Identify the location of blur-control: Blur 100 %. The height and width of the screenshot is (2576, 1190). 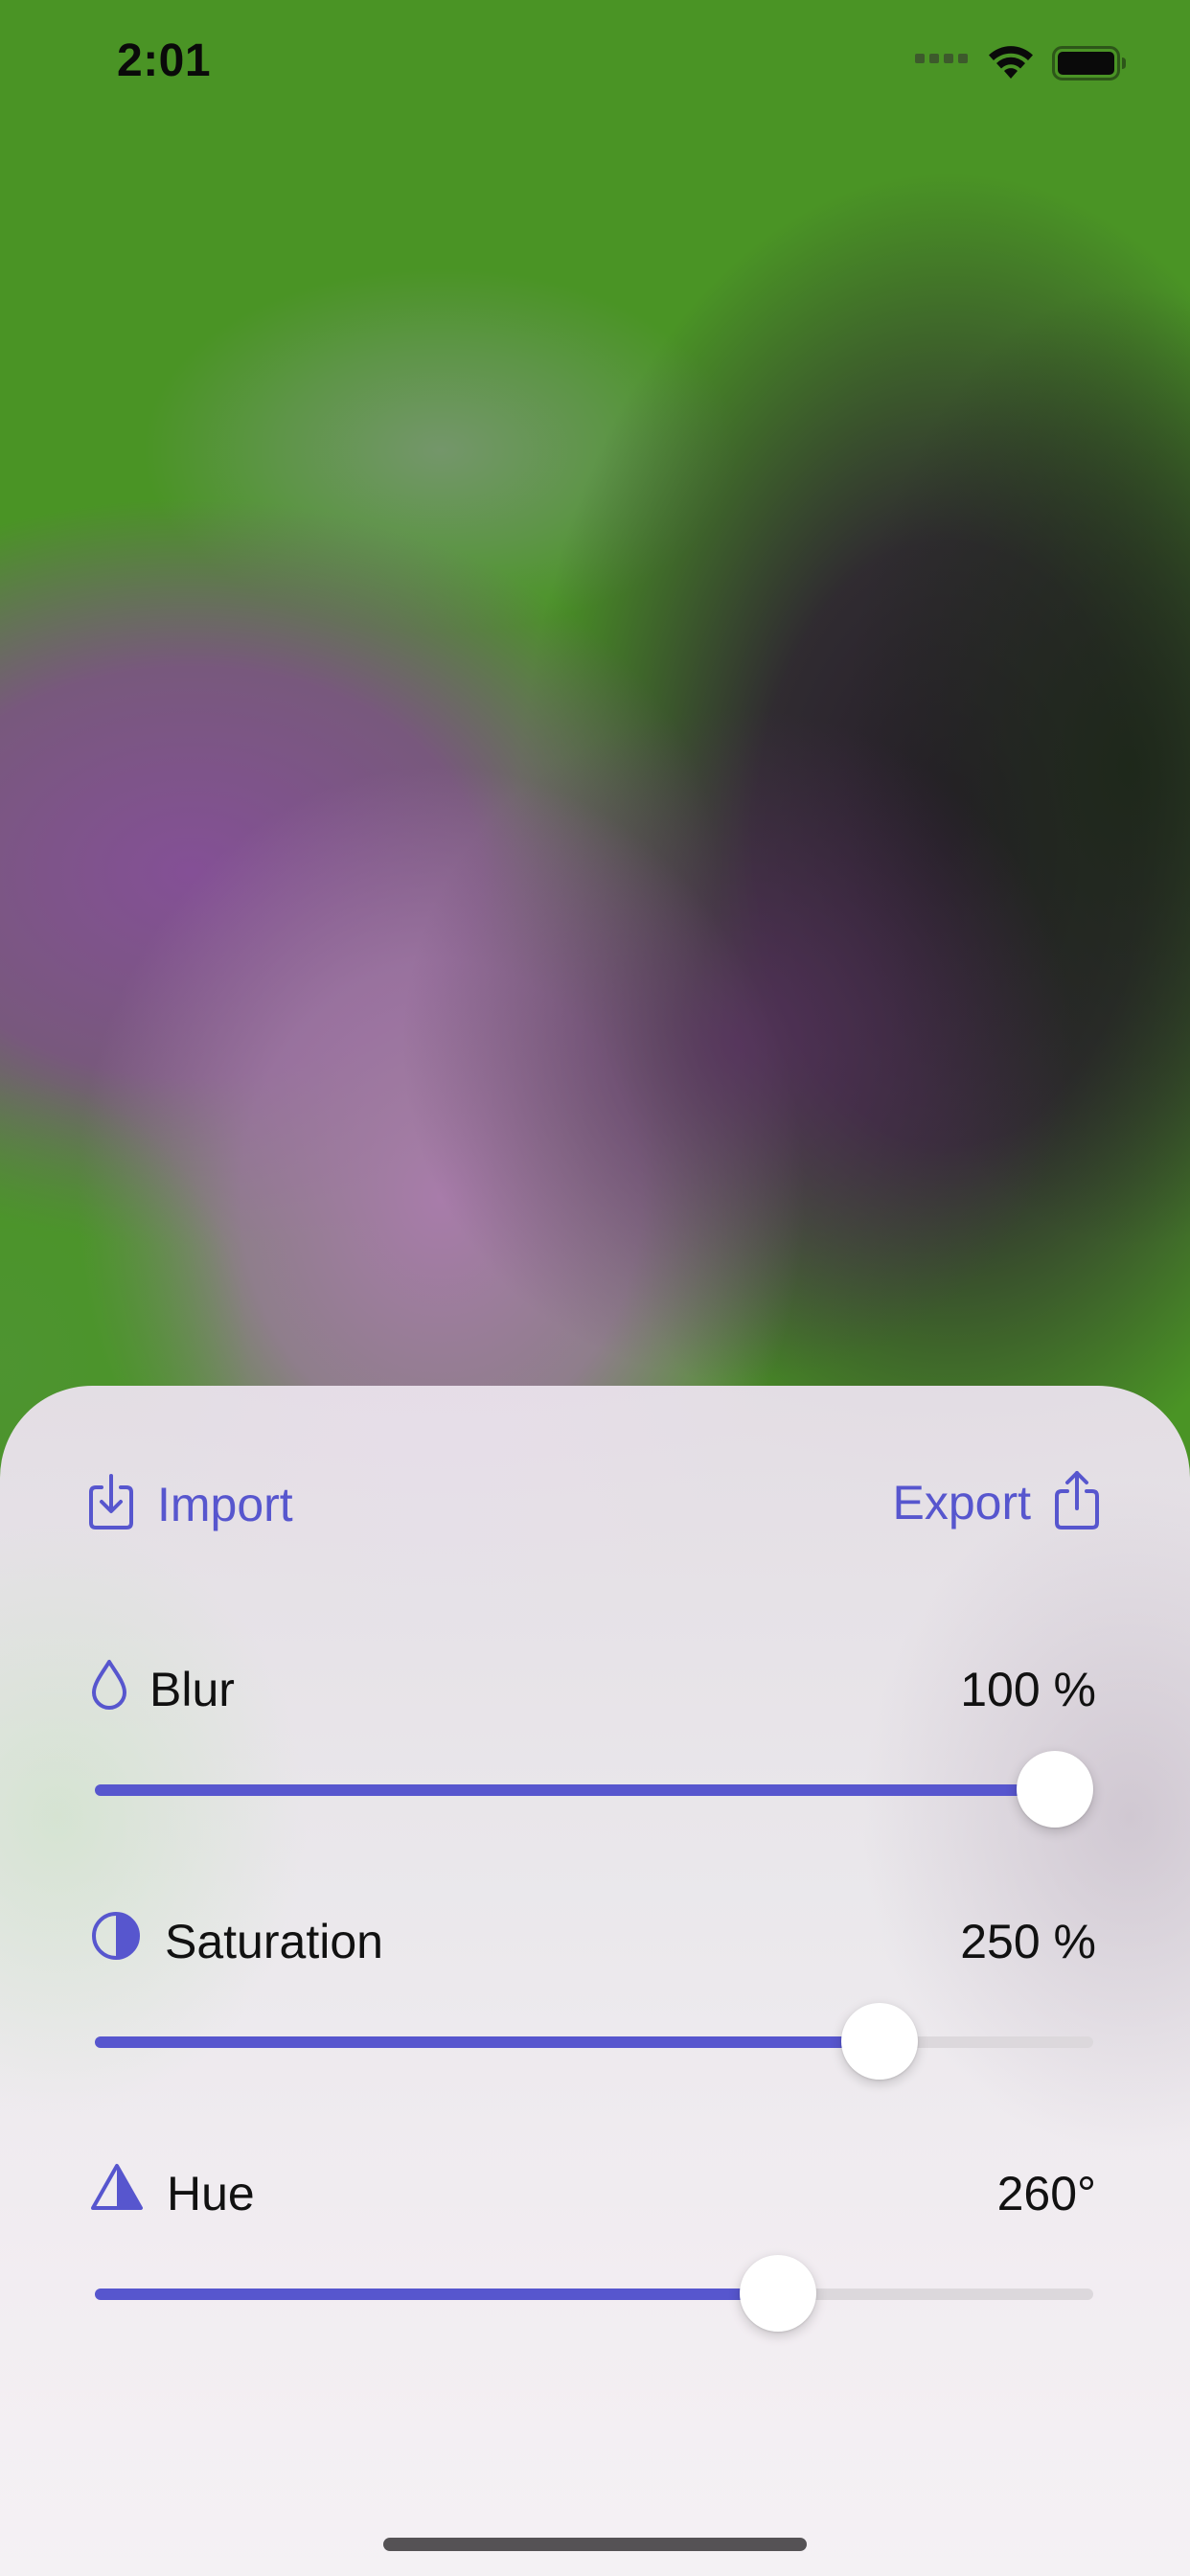
(593, 1741).